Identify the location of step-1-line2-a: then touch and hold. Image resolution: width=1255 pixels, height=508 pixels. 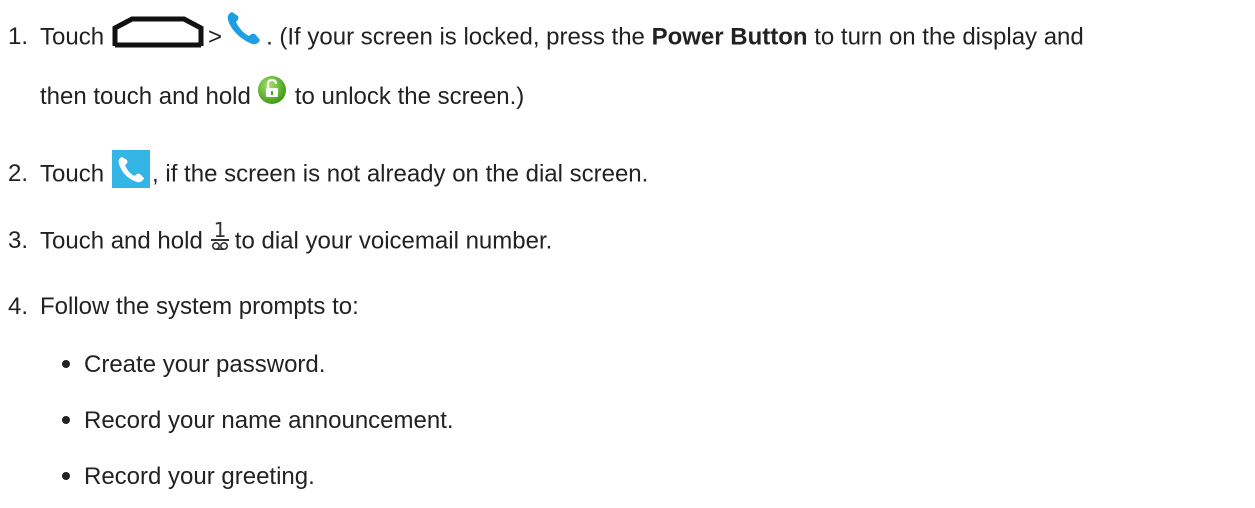
(145, 96).